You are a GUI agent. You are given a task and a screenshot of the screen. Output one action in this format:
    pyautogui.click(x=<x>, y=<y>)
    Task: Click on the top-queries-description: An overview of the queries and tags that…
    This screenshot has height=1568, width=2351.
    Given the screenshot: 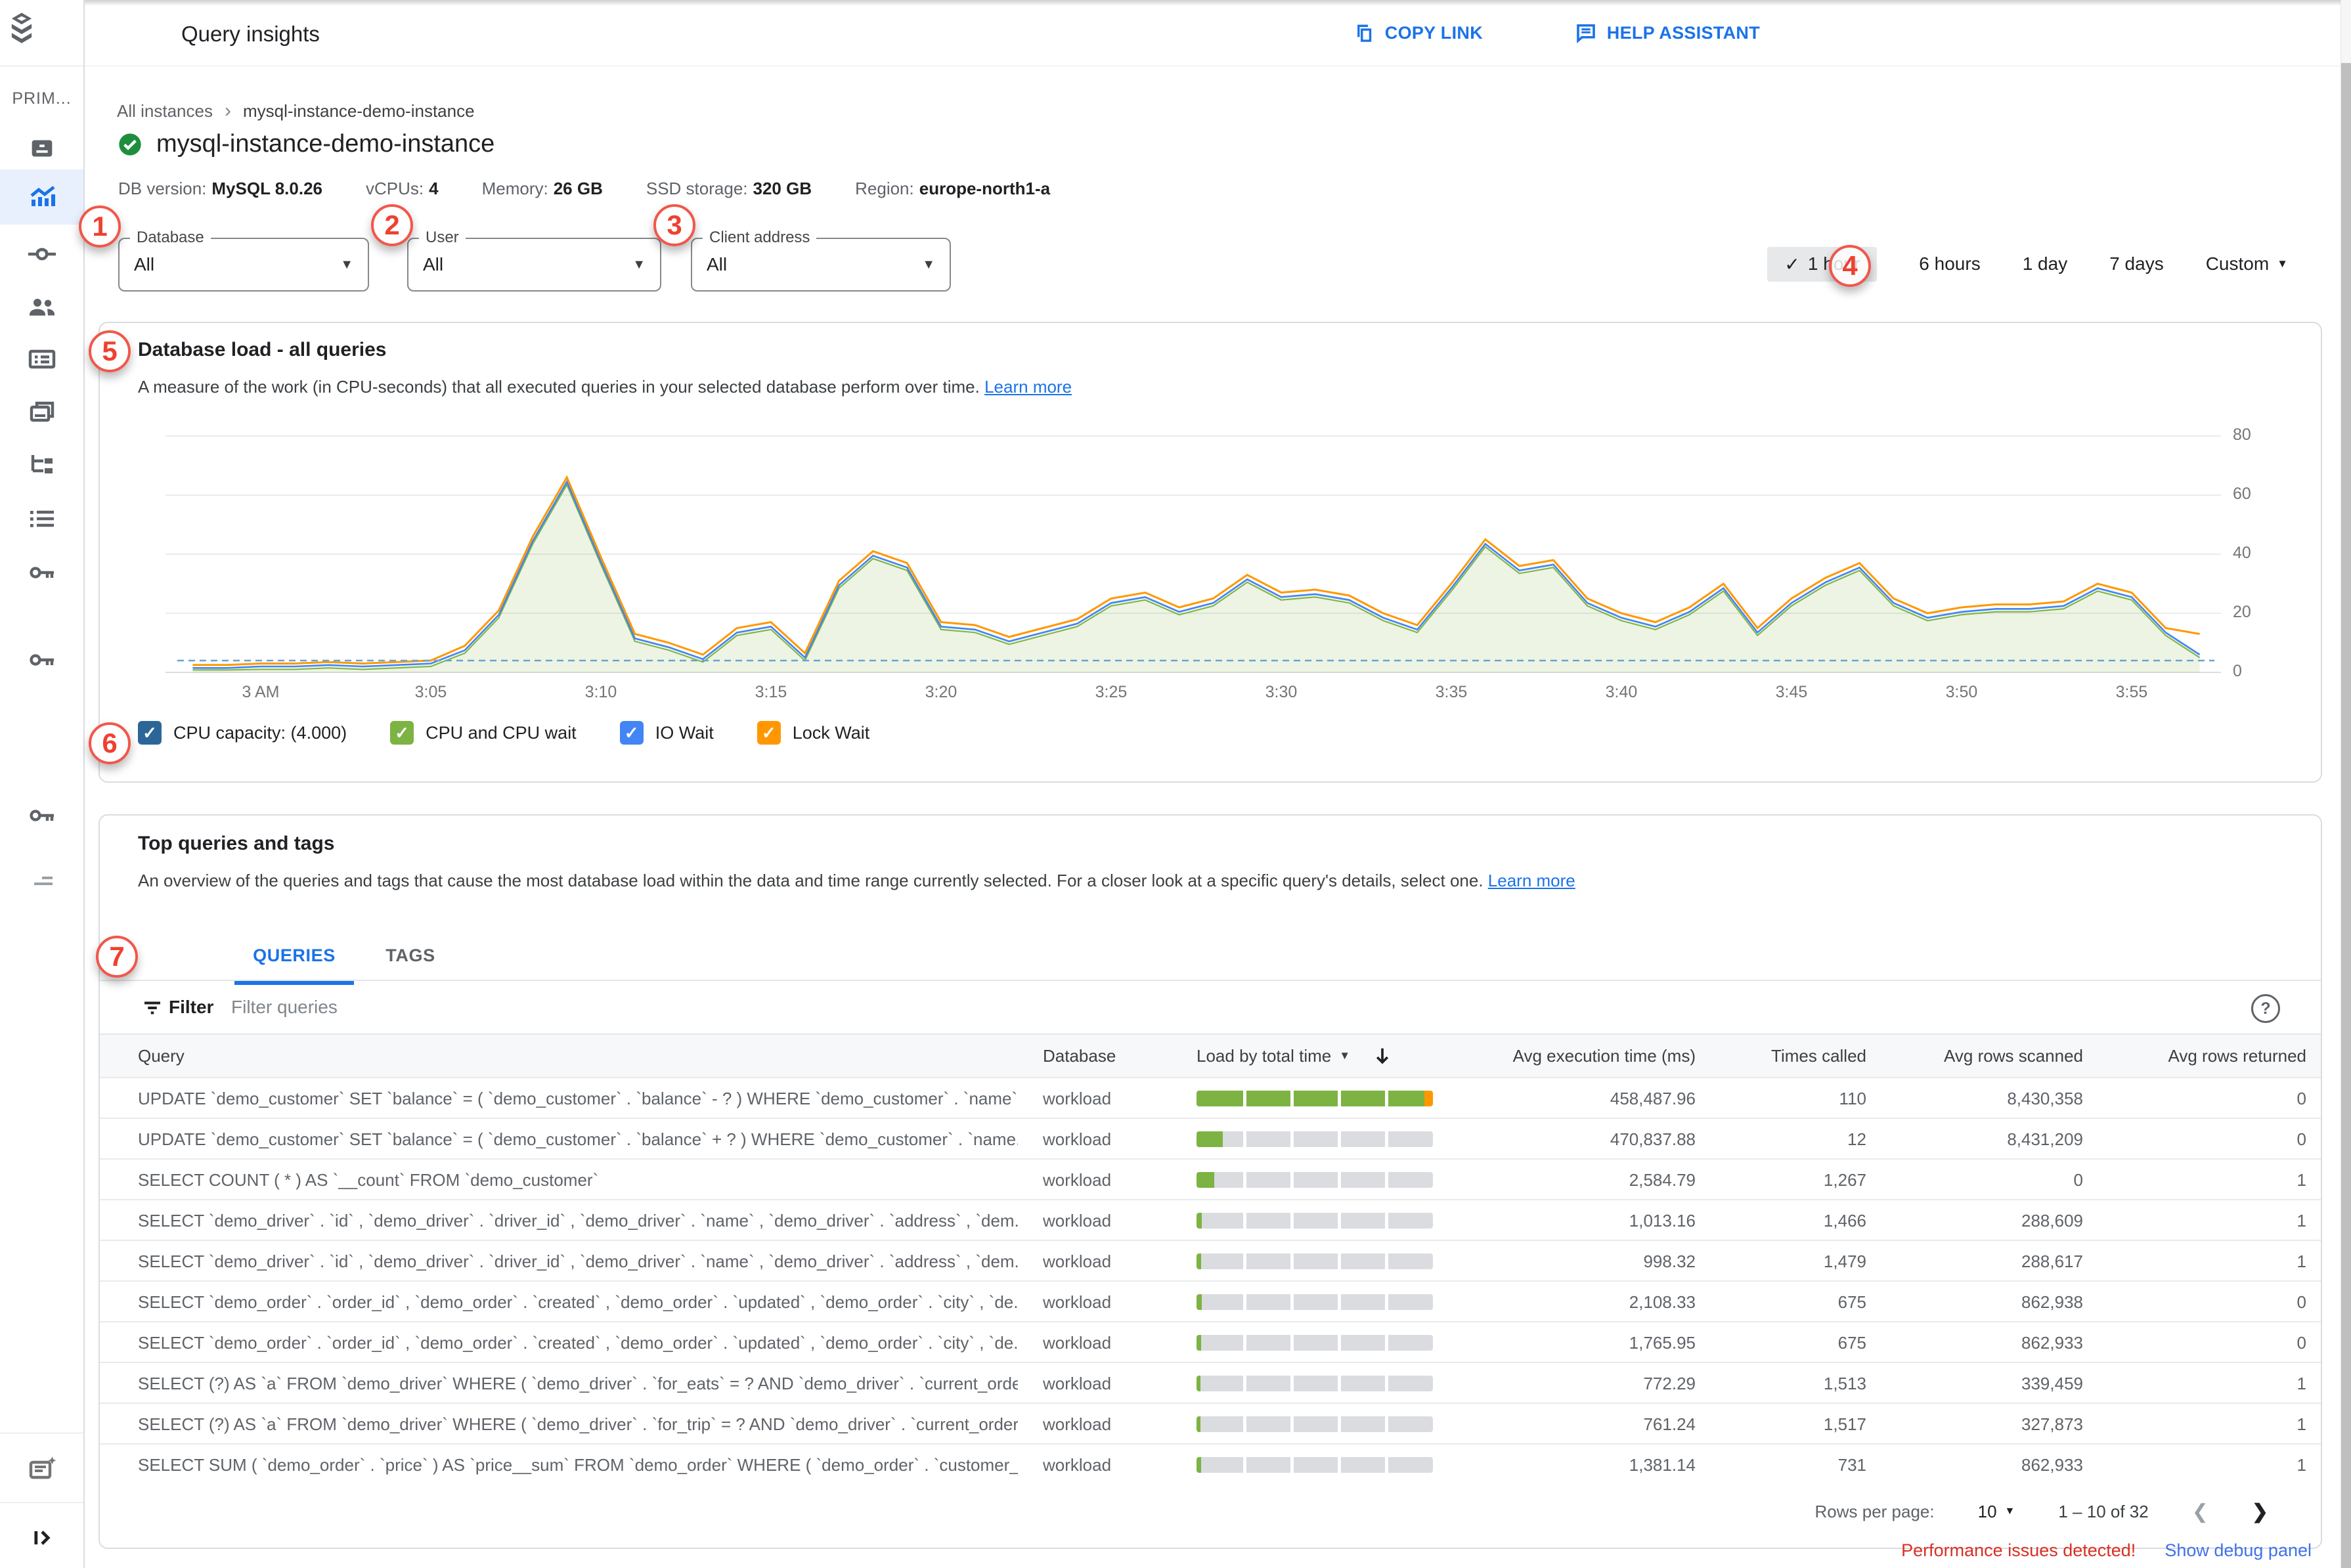 What is the action you would take?
    pyautogui.click(x=857, y=881)
    